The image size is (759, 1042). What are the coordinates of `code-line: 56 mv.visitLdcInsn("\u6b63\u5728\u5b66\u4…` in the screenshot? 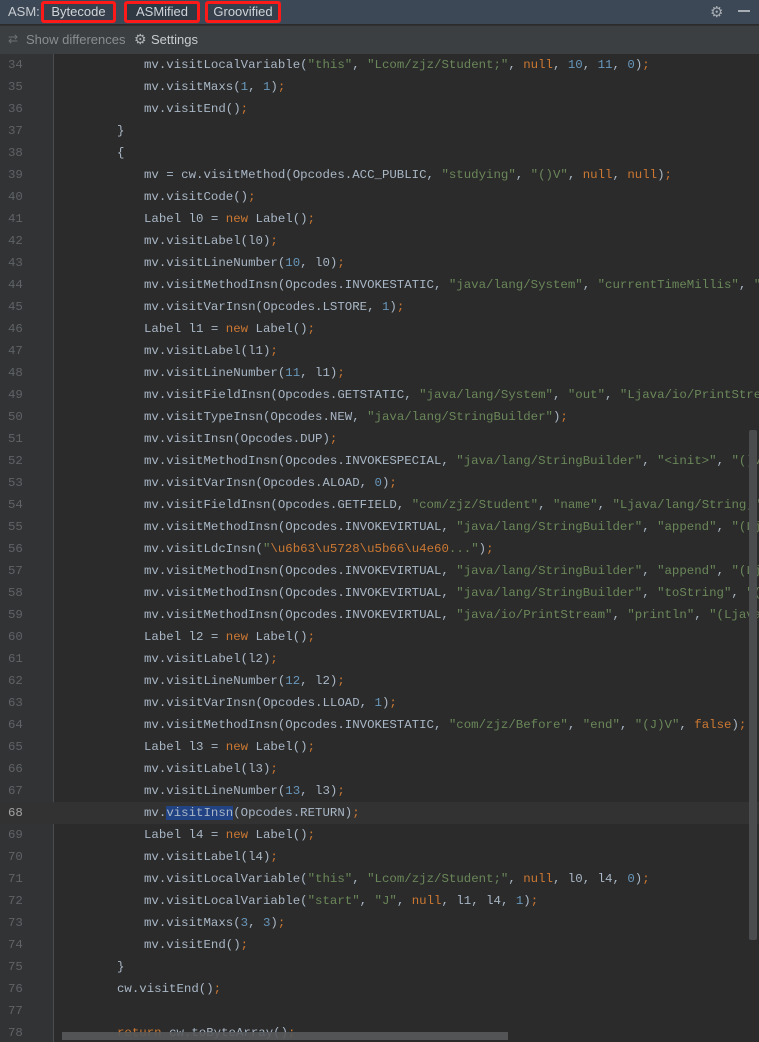 It's located at (379, 549).